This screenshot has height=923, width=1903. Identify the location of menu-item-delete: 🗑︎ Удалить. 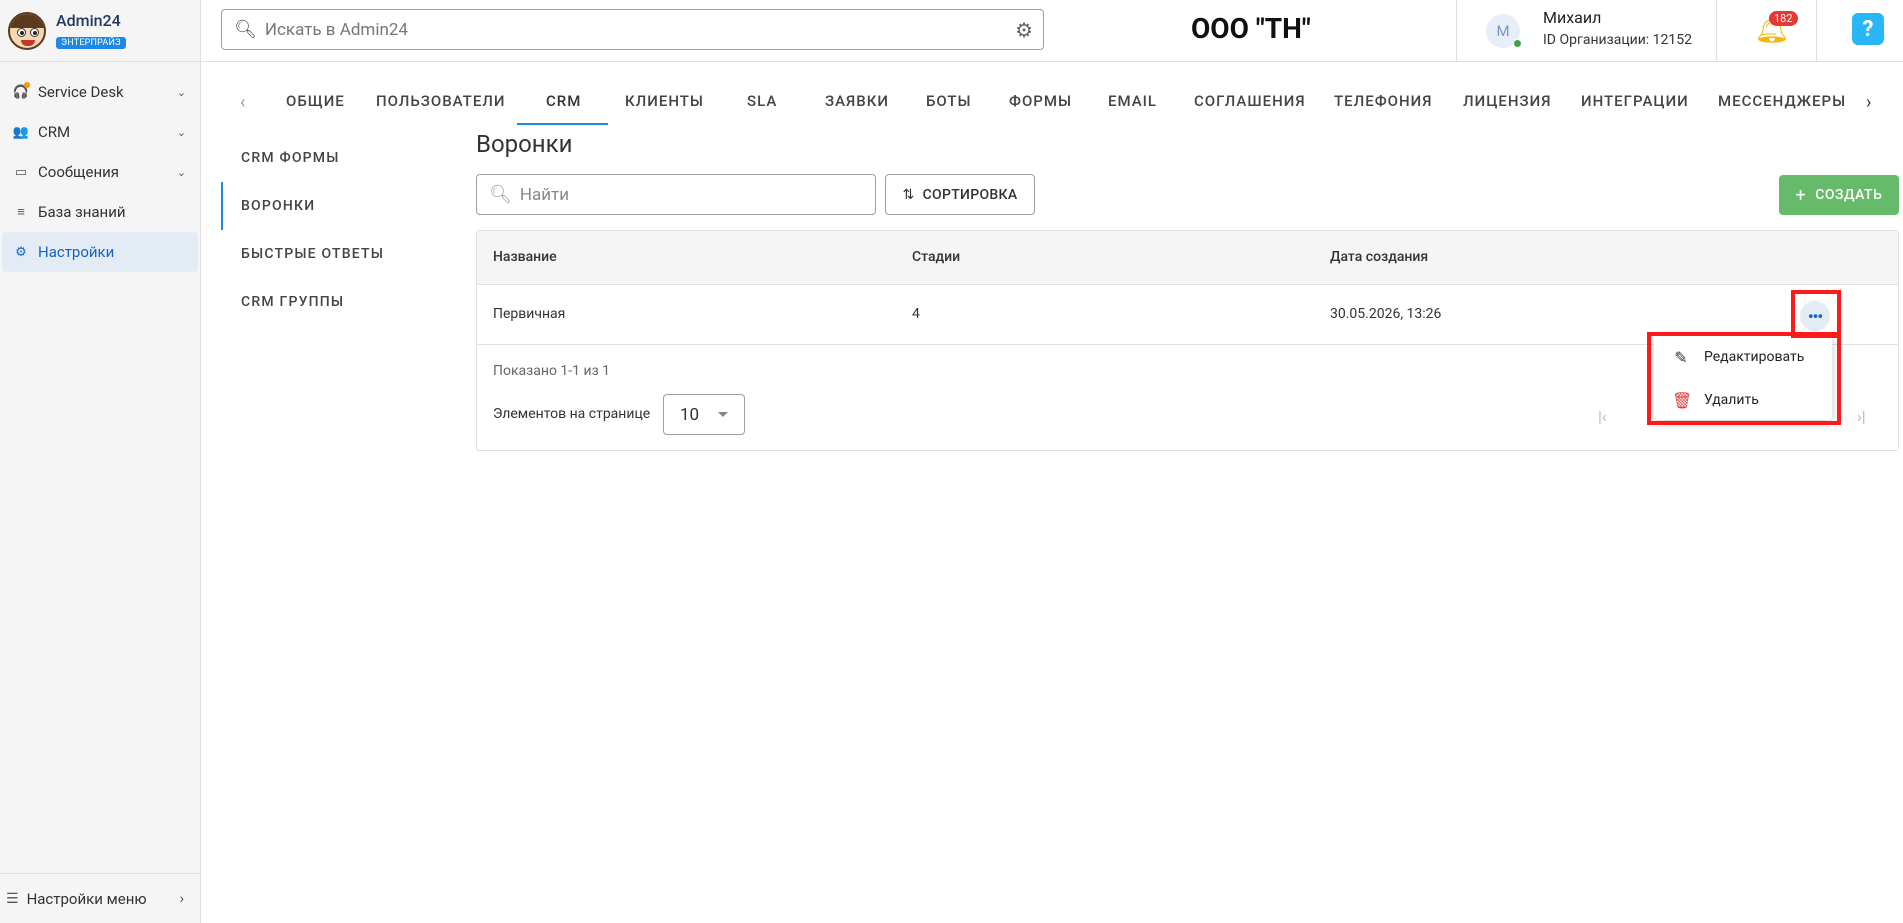
(1743, 400).